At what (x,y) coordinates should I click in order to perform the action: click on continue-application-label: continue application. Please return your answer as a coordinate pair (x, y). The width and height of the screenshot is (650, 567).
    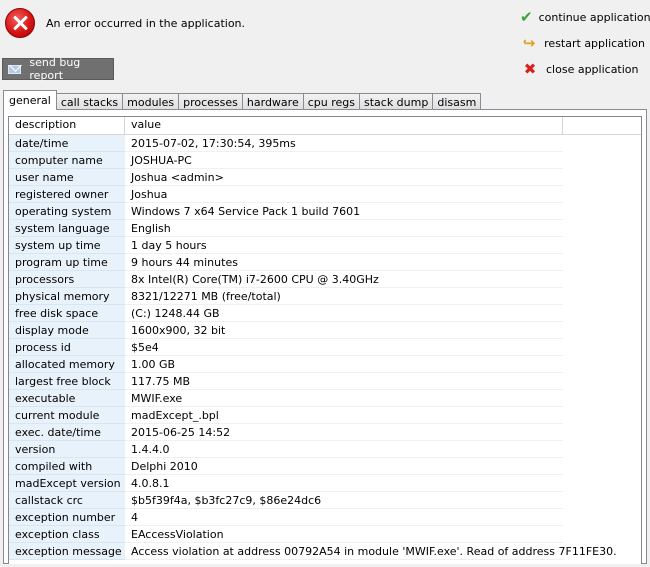
    Looking at the image, I should click on (594, 17).